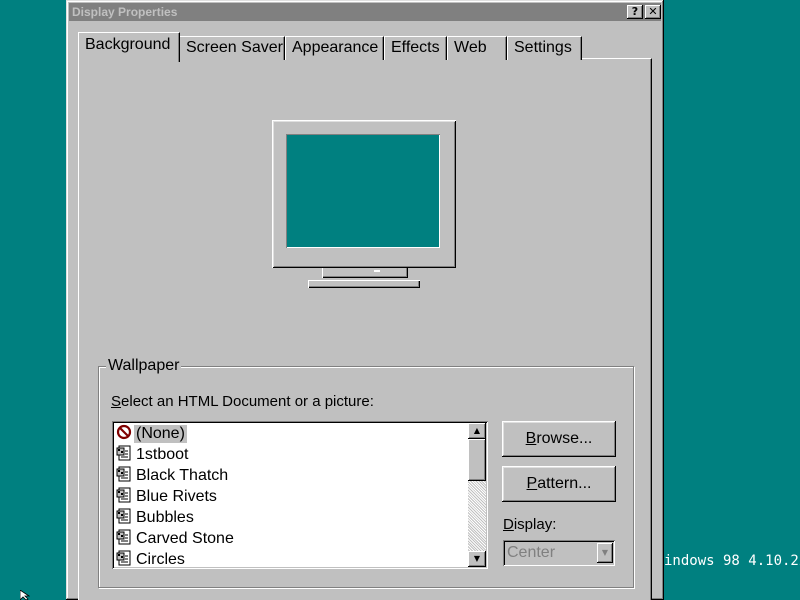  What do you see at coordinates (160, 559) in the screenshot?
I see `wallpaper-item-label: Circles` at bounding box center [160, 559].